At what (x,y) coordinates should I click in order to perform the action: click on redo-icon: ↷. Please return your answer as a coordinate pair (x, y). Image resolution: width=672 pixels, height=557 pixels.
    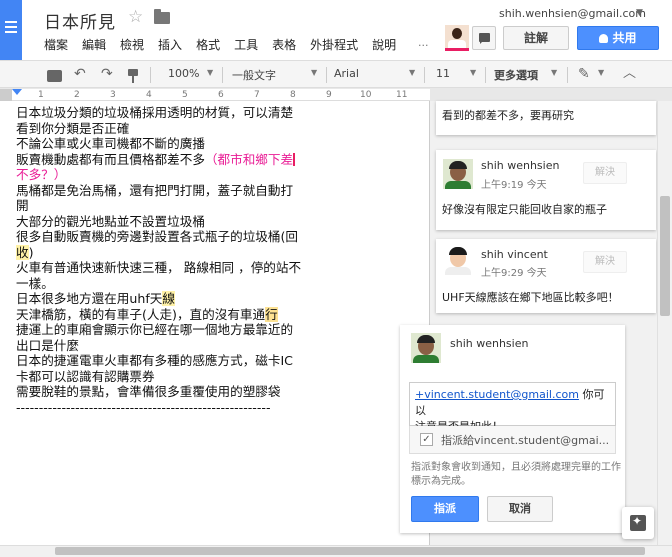
    Looking at the image, I should click on (107, 74).